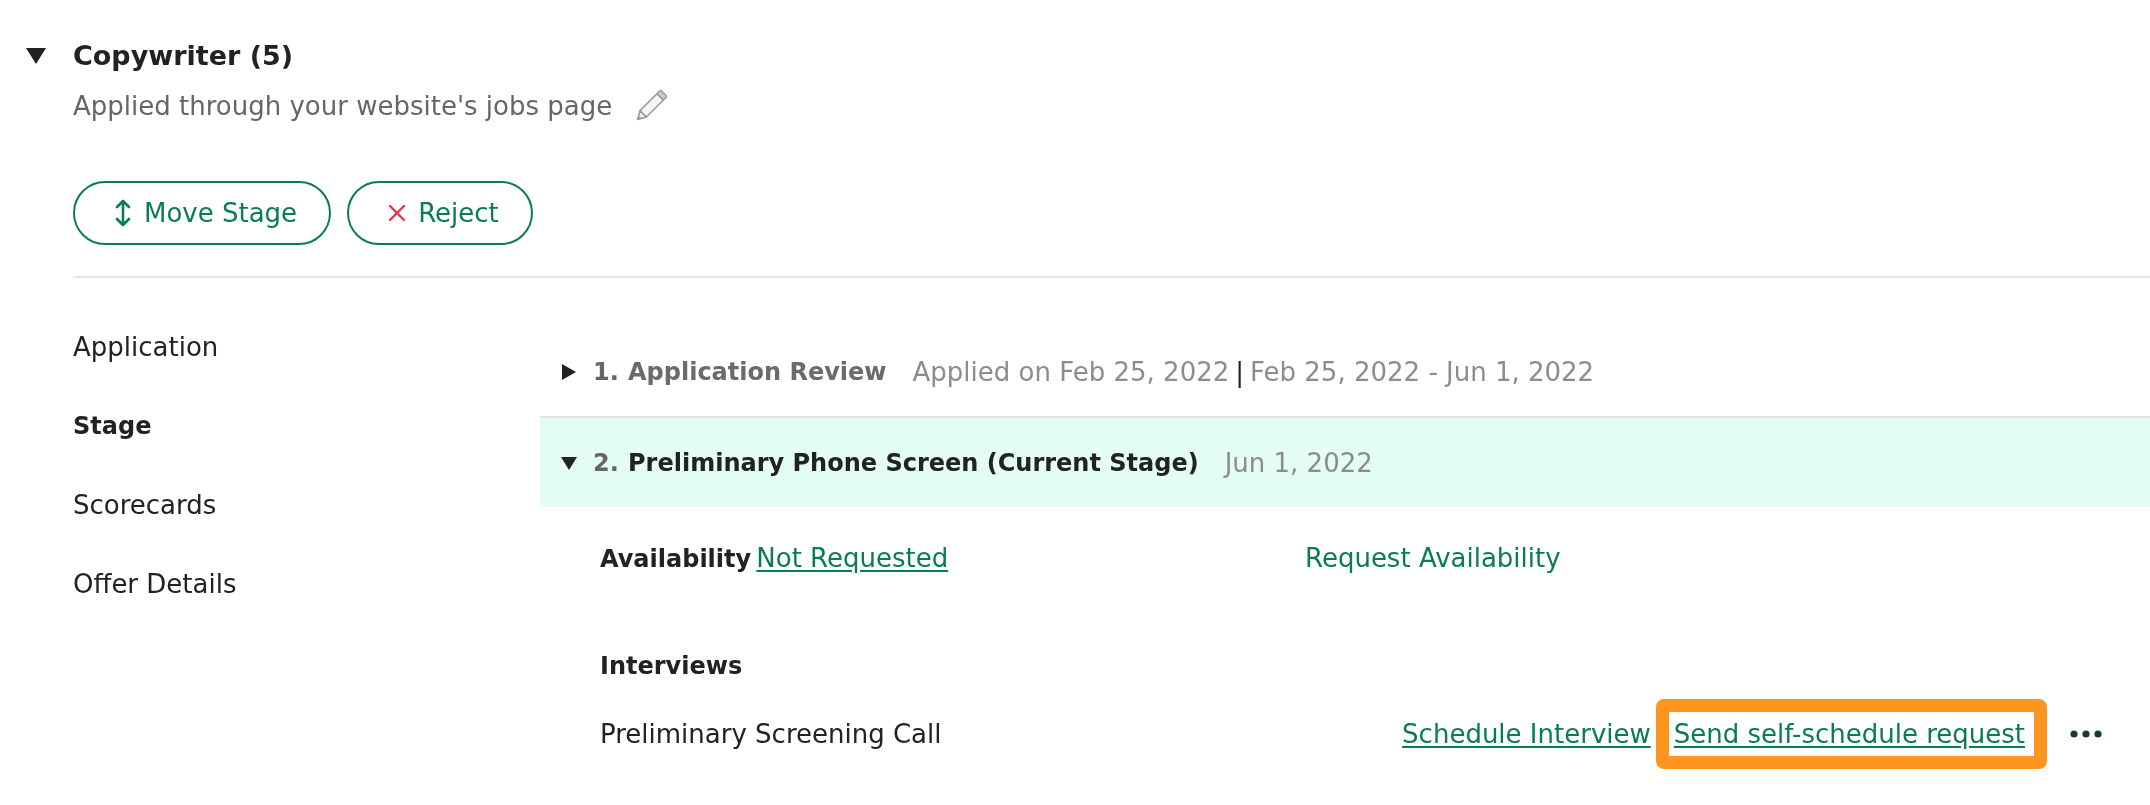 The image size is (2150, 805). I want to click on stage-name: Application Review, so click(757, 371).